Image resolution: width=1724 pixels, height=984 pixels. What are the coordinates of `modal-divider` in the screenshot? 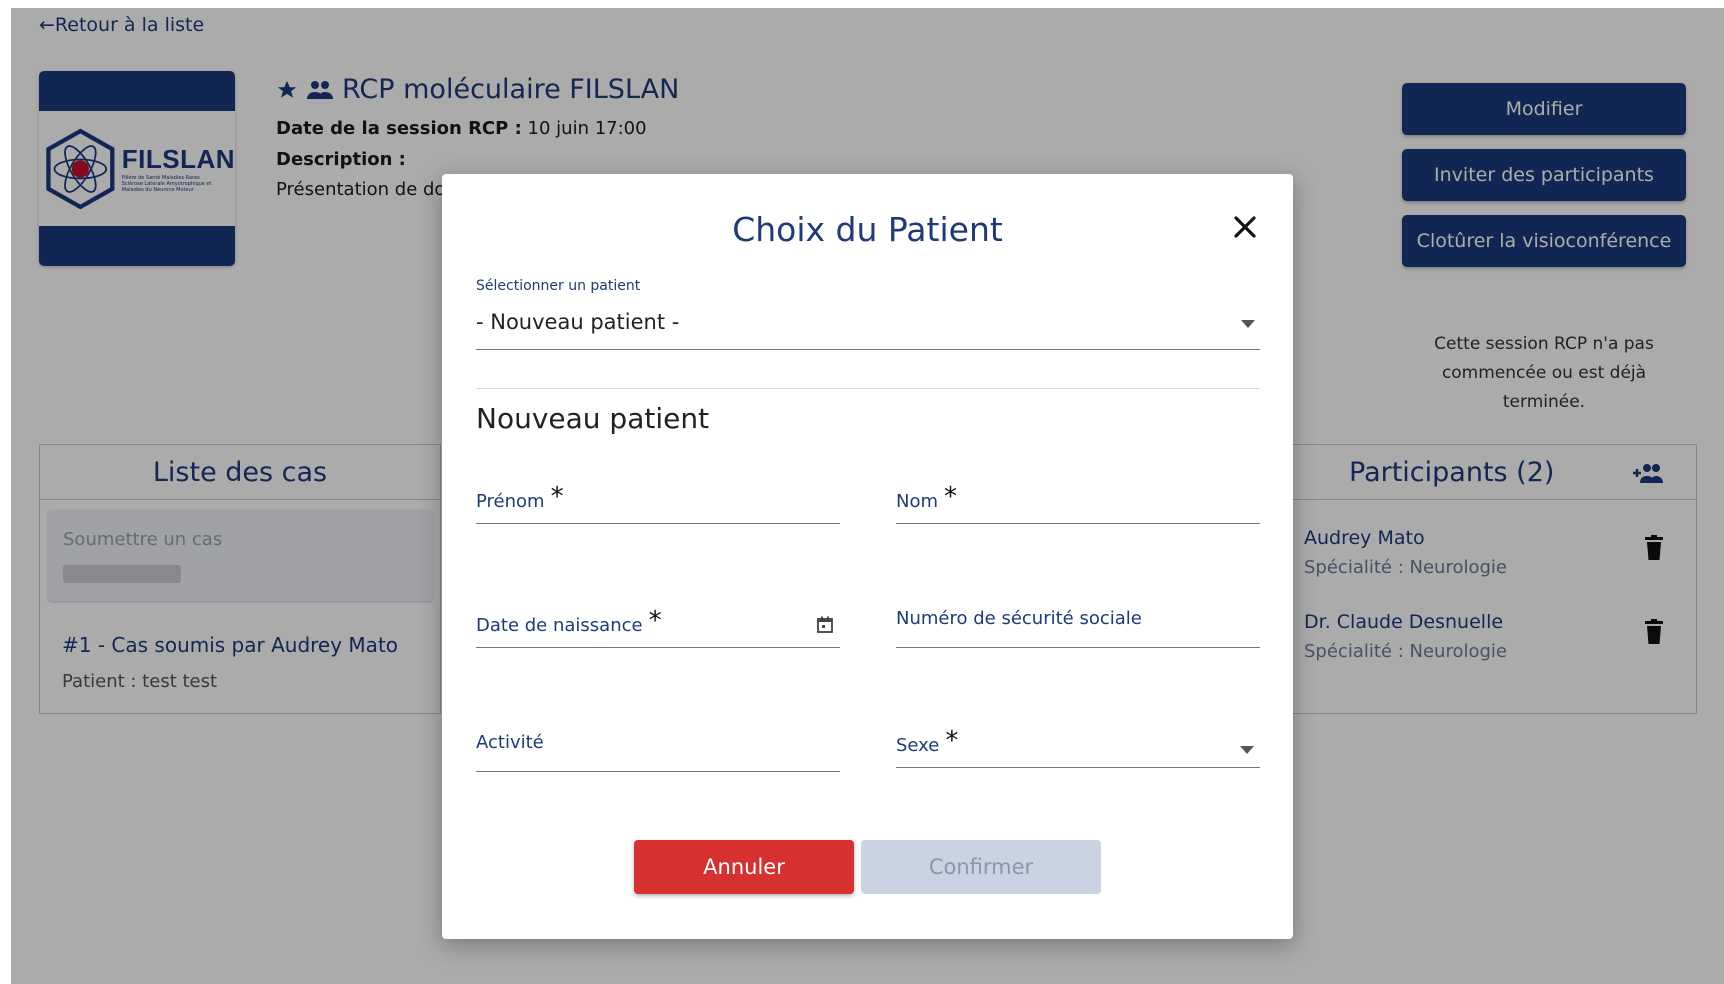 It's located at (868, 388).